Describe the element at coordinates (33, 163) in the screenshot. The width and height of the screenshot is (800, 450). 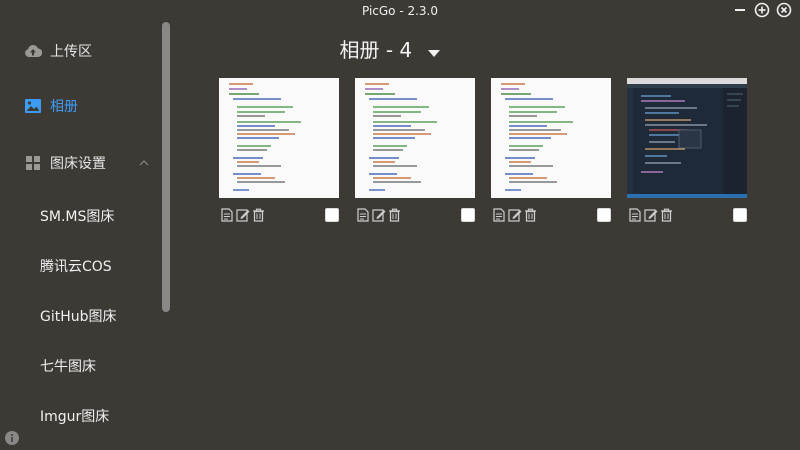
I see `grid-icon` at that location.